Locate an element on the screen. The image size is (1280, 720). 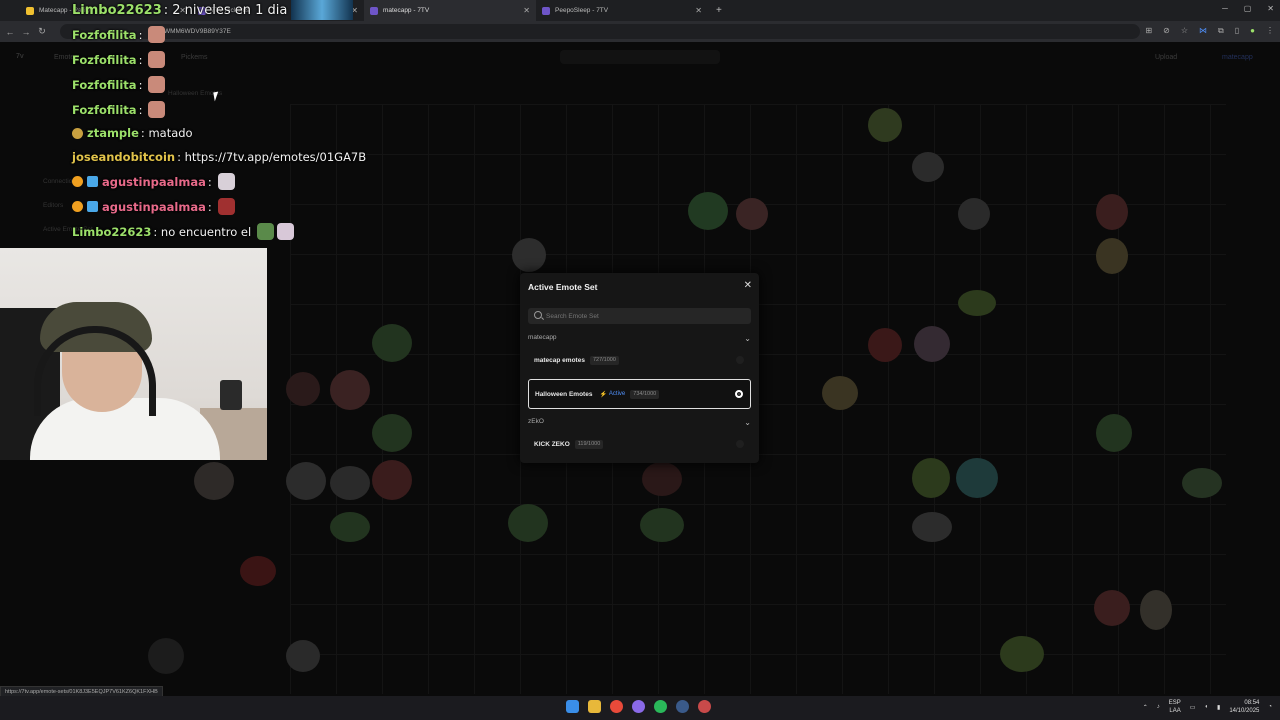
sidebar-icon: ▯ is located at coordinates (1237, 31).